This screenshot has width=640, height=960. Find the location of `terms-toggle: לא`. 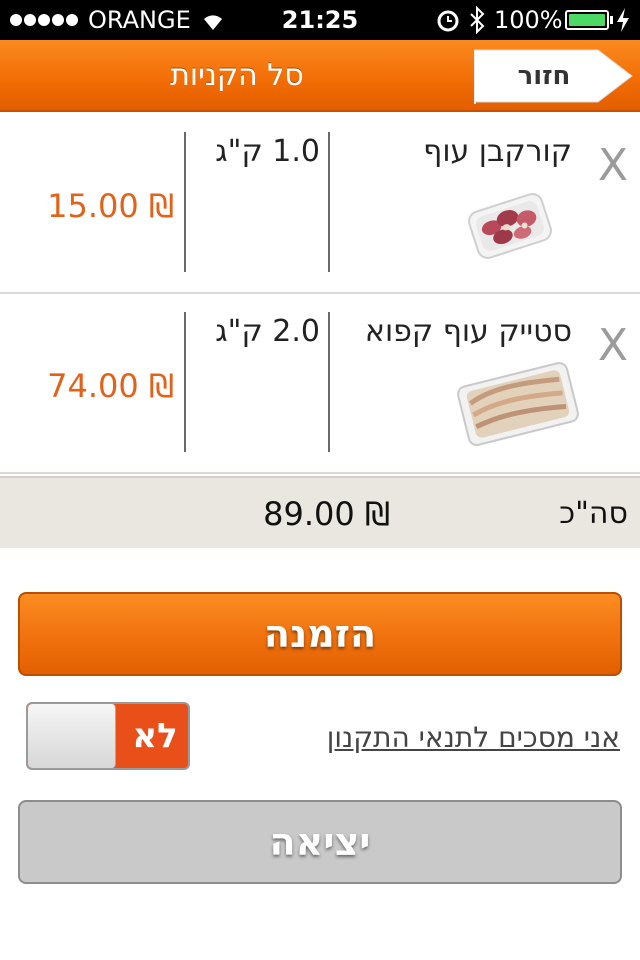

terms-toggle: לא is located at coordinates (108, 736).